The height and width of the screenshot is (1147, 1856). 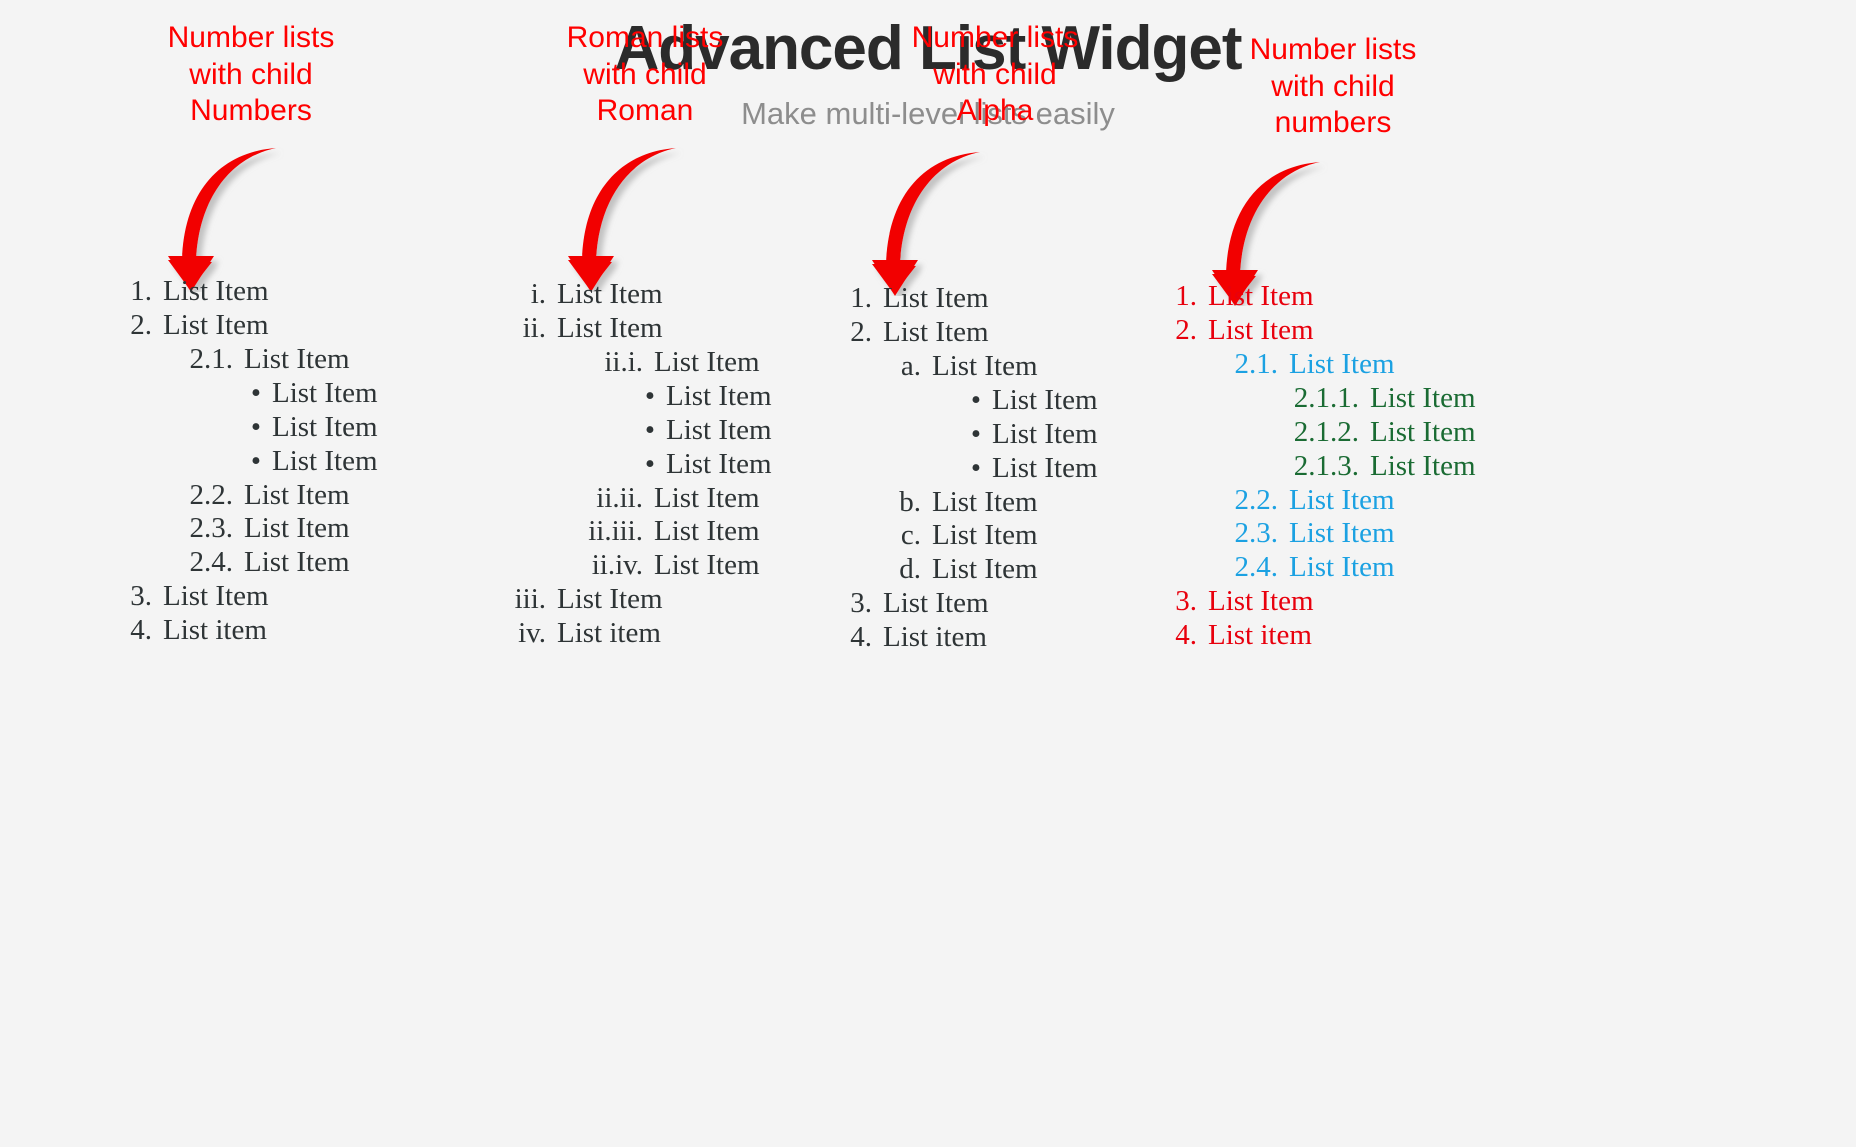 I want to click on list-item: ii.ii. List Item, so click(x=642, y=499).